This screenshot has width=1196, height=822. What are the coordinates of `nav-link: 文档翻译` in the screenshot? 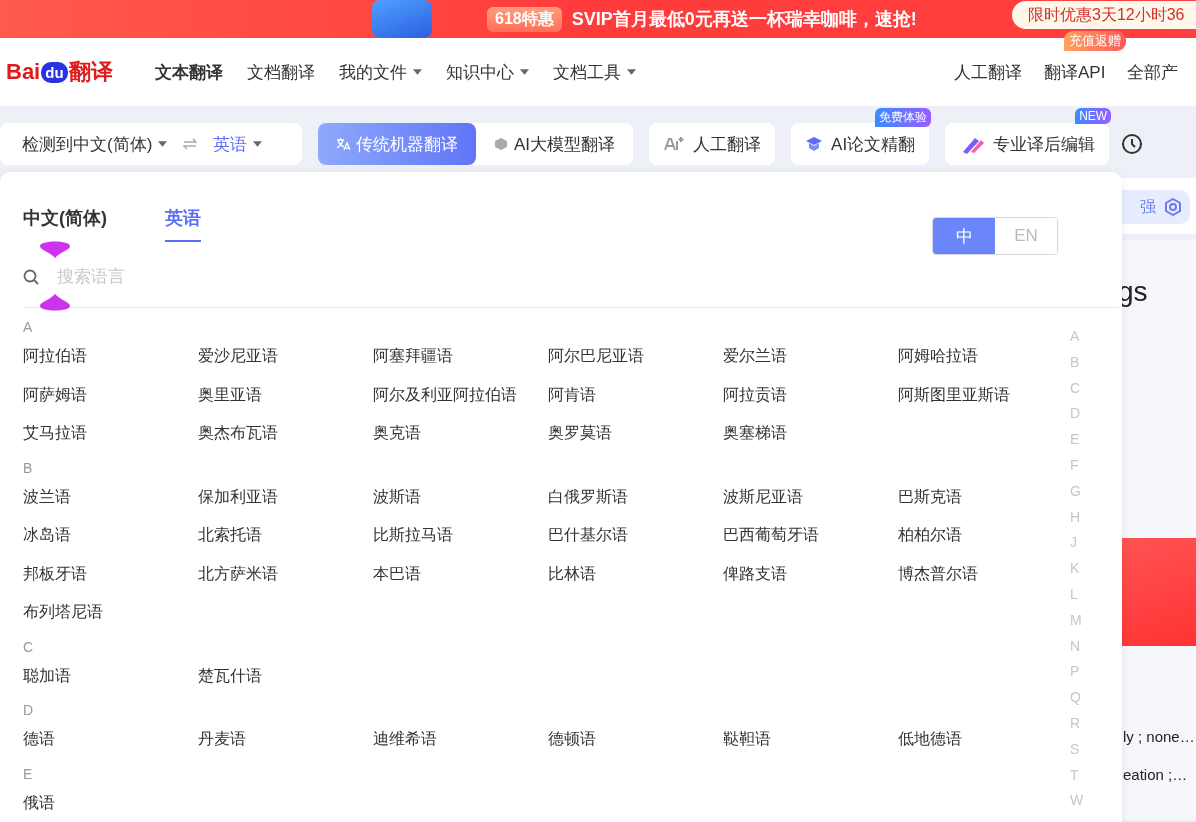 It's located at (280, 72).